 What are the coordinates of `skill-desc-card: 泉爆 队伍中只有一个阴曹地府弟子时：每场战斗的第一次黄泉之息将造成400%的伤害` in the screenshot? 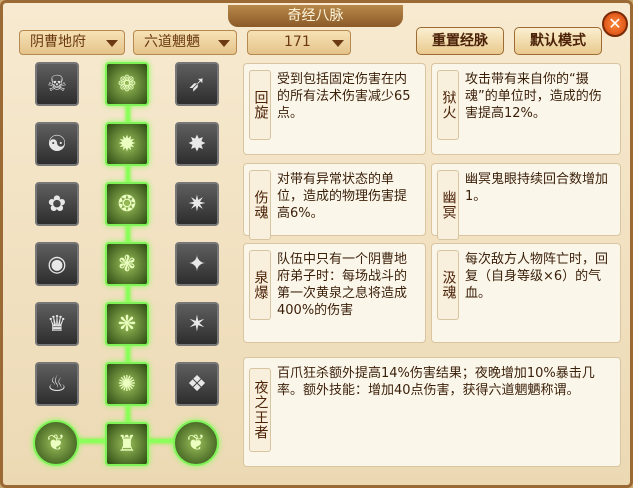 It's located at (334, 293).